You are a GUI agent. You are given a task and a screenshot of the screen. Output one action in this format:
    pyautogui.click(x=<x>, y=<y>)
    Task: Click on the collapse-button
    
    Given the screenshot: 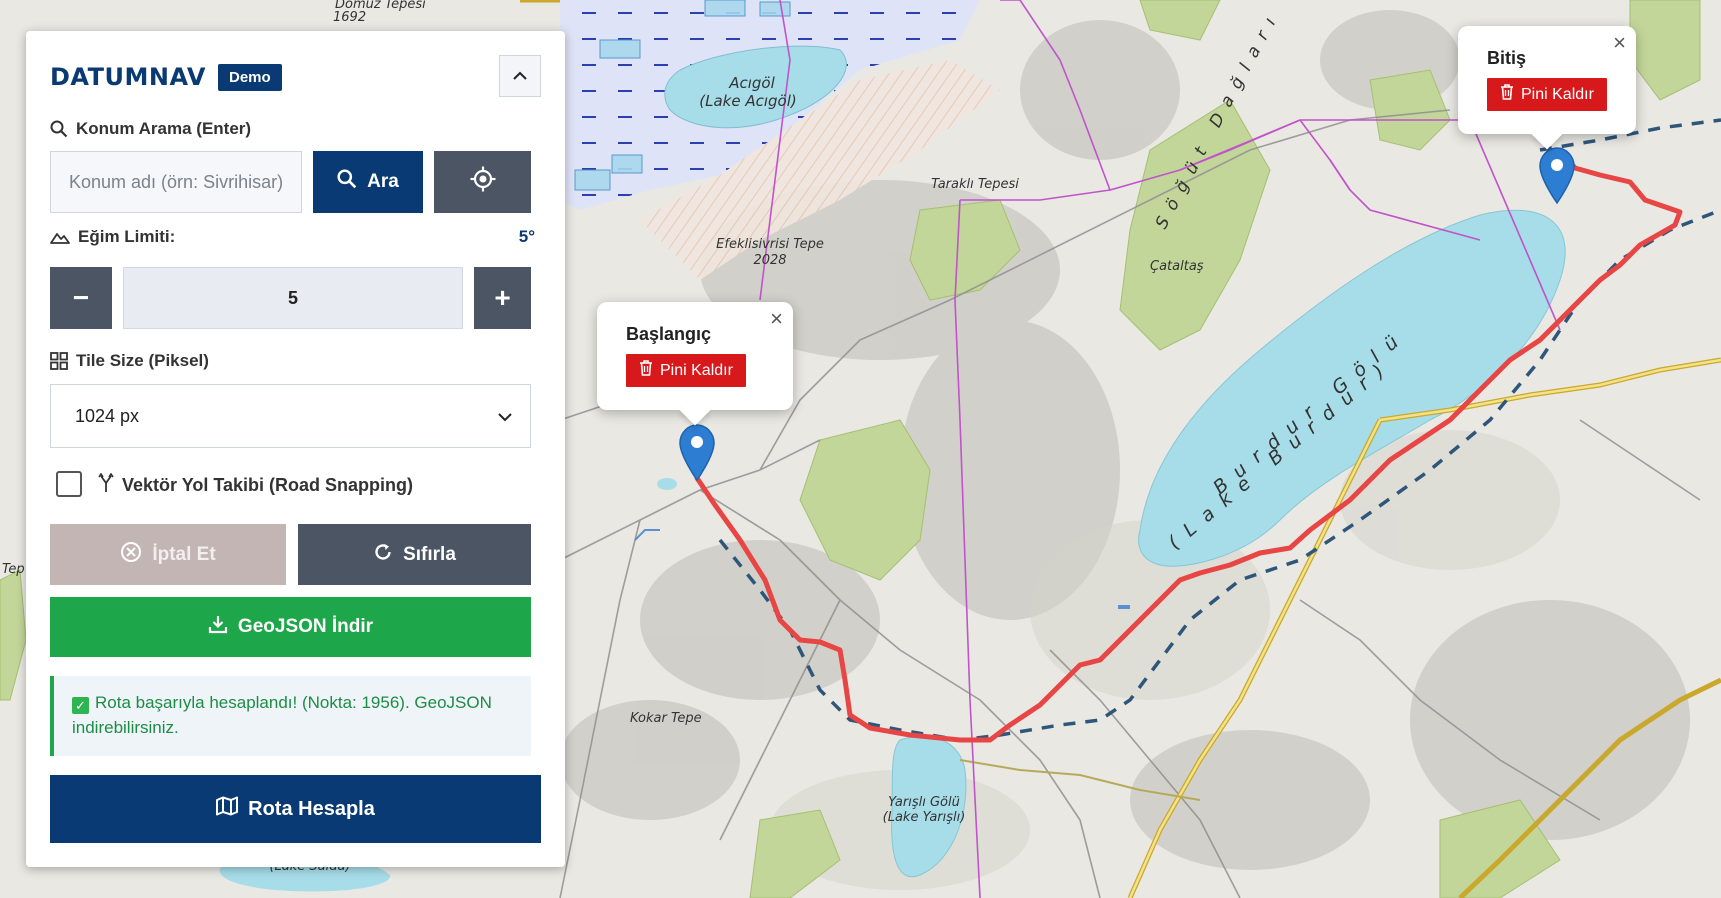 What is the action you would take?
    pyautogui.click(x=520, y=76)
    